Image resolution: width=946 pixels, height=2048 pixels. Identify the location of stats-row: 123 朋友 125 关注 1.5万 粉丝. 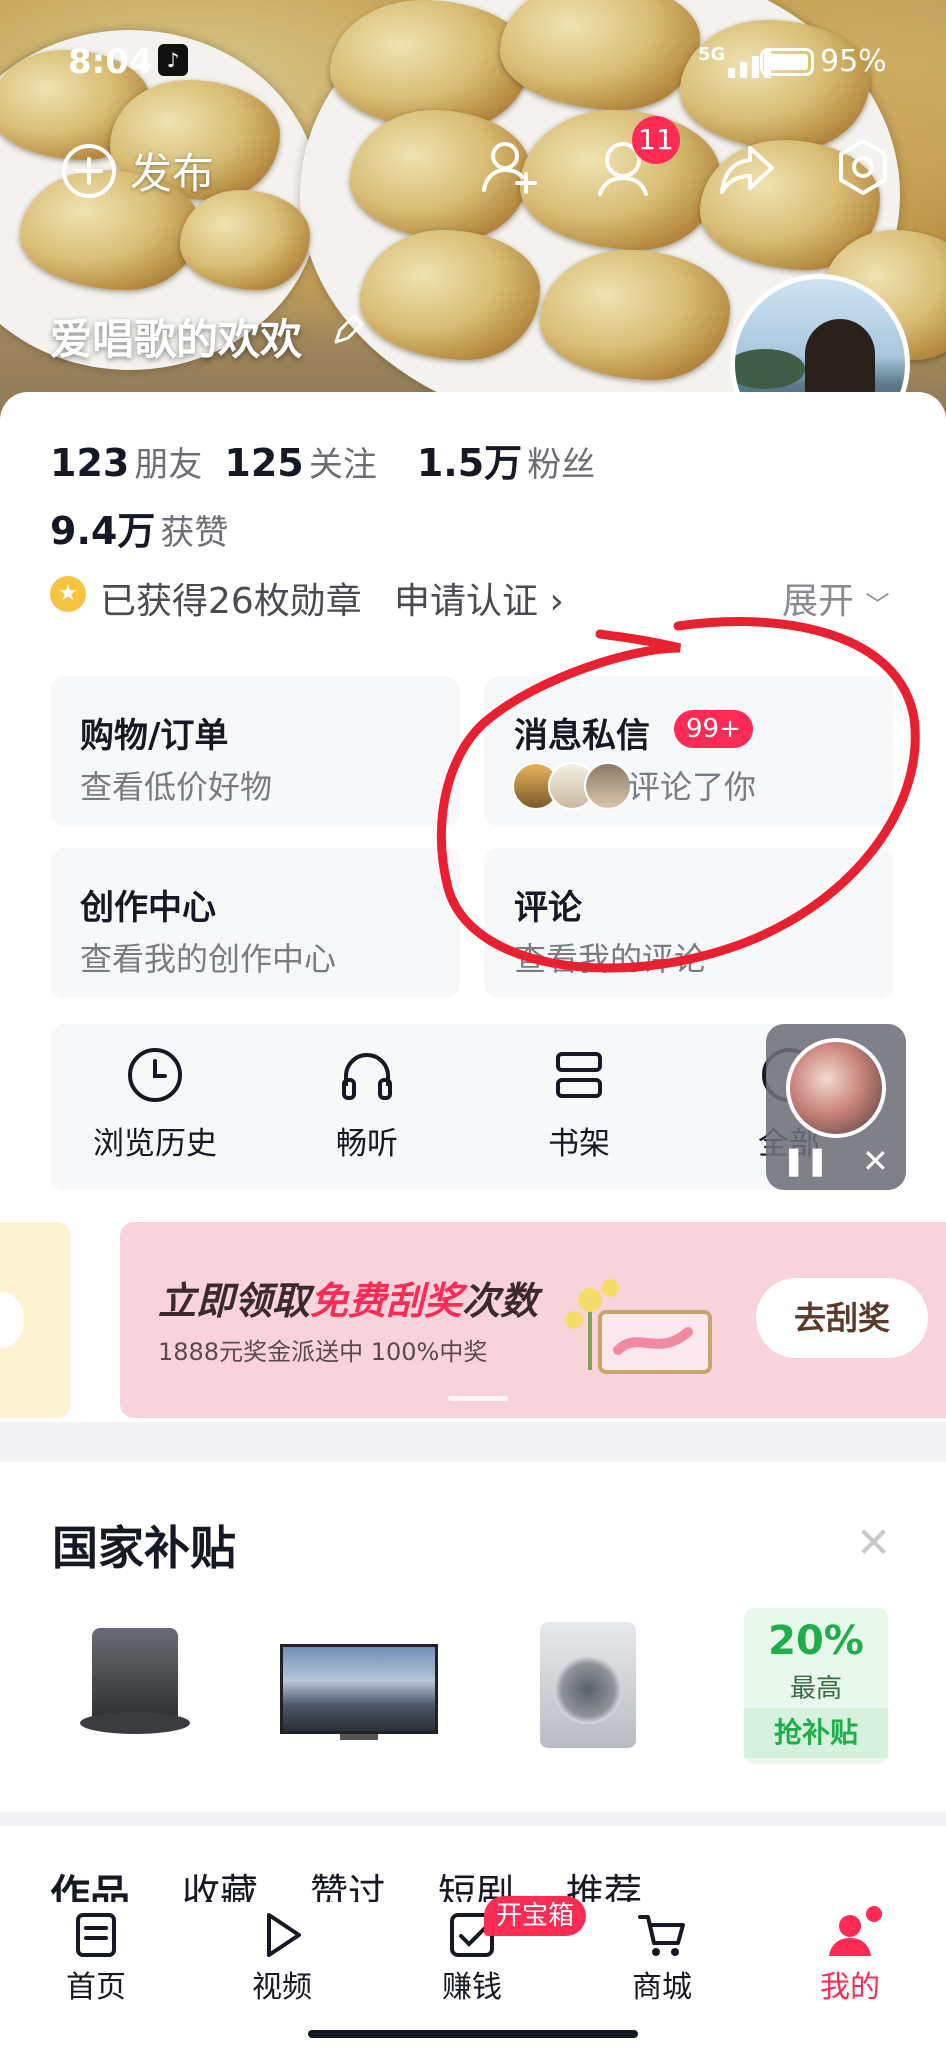
(322, 459).